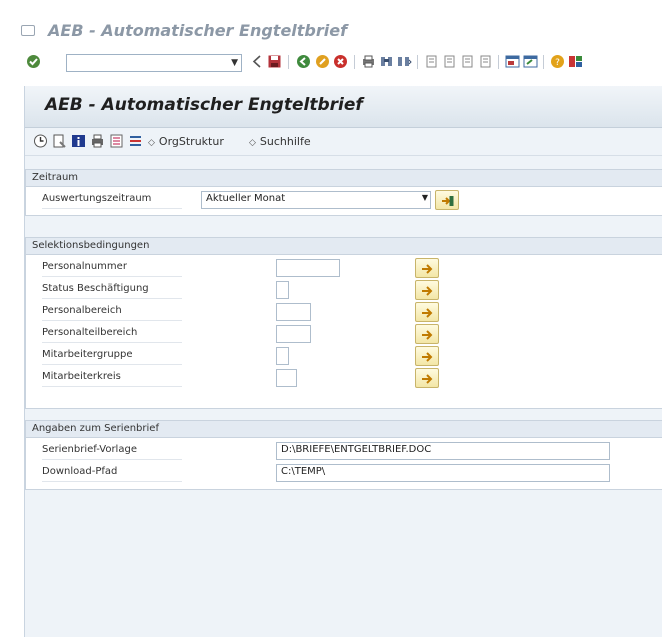 The image size is (662, 637). What do you see at coordinates (293, 334) in the screenshot?
I see `personalteilbereich-input` at bounding box center [293, 334].